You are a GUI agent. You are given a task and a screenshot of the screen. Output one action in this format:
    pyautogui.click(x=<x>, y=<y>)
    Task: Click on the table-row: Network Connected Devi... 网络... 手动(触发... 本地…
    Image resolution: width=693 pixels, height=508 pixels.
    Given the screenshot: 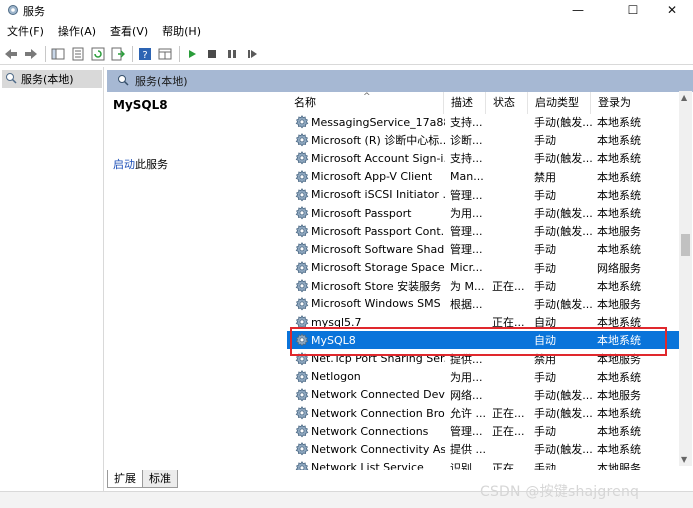 What is the action you would take?
    pyautogui.click(x=484, y=395)
    